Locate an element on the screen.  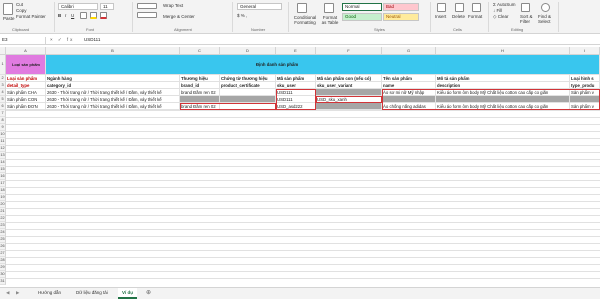
merge-center-button: Merge & Center is located at coordinates (179, 17).